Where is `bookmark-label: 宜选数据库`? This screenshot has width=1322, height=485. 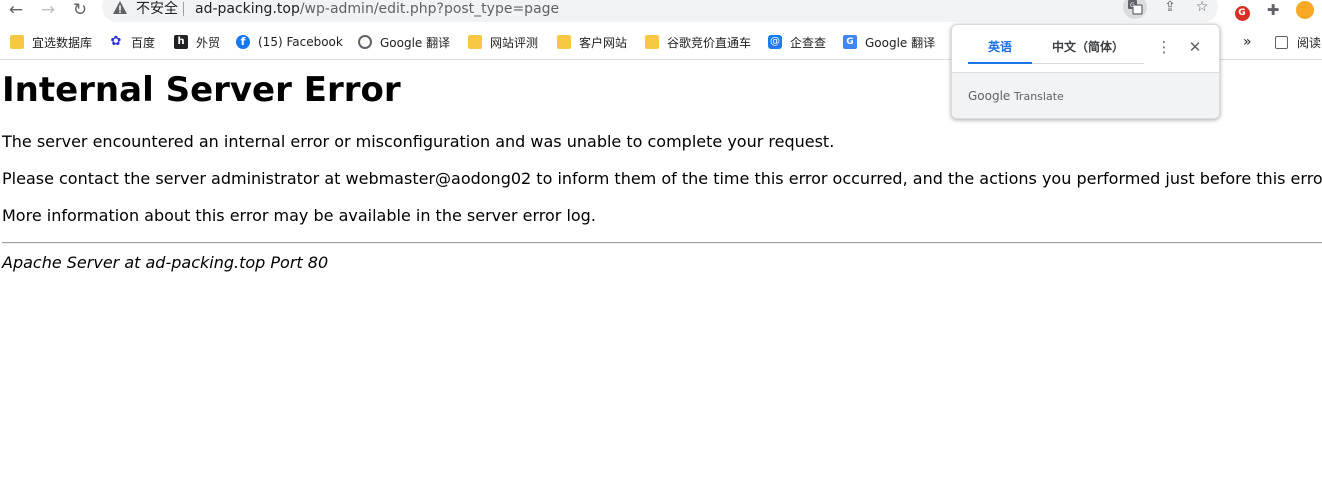
bookmark-label: 宜选数据库 is located at coordinates (62, 42).